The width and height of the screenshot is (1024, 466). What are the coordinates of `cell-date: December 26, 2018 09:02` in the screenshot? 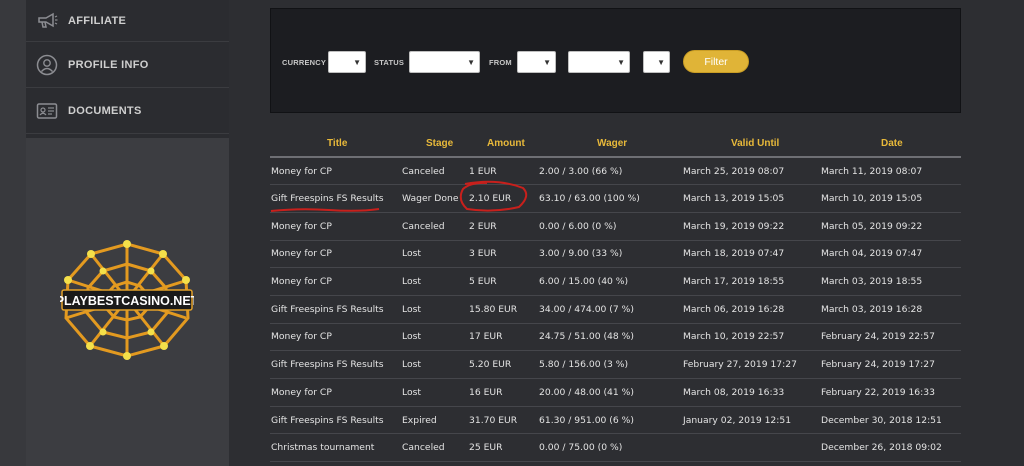 It's located at (891, 448).